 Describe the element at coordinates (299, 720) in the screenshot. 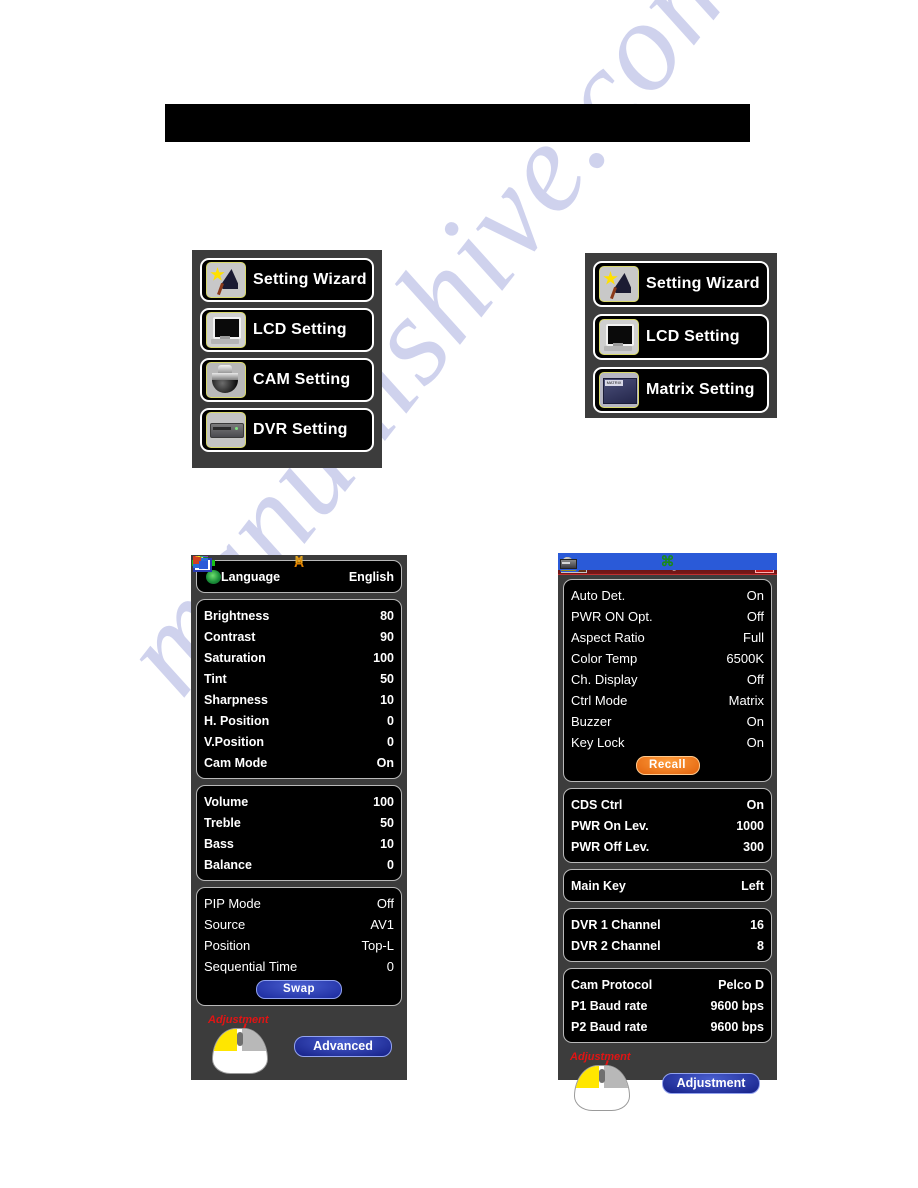

I see `osd-row-h-position: H. Position 0` at that location.